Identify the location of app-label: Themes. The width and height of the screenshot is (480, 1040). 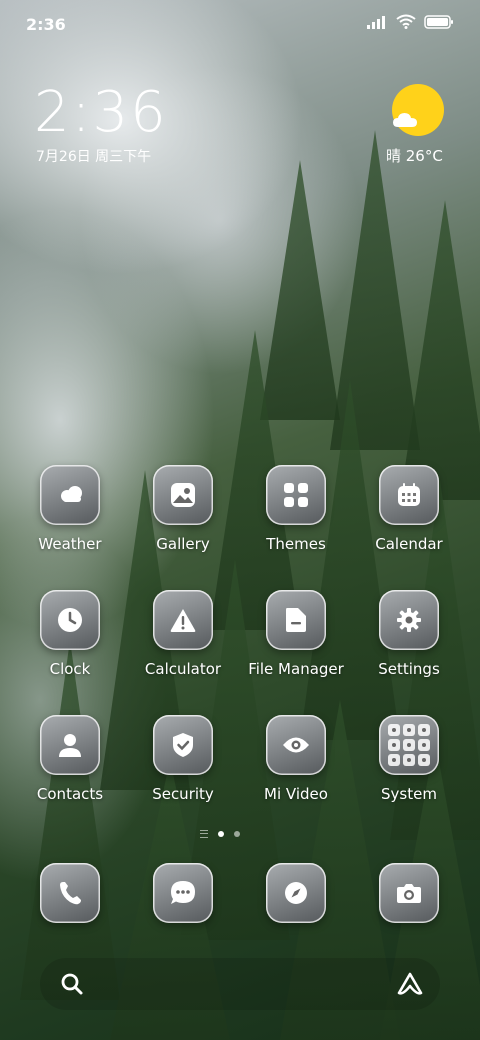
(296, 544).